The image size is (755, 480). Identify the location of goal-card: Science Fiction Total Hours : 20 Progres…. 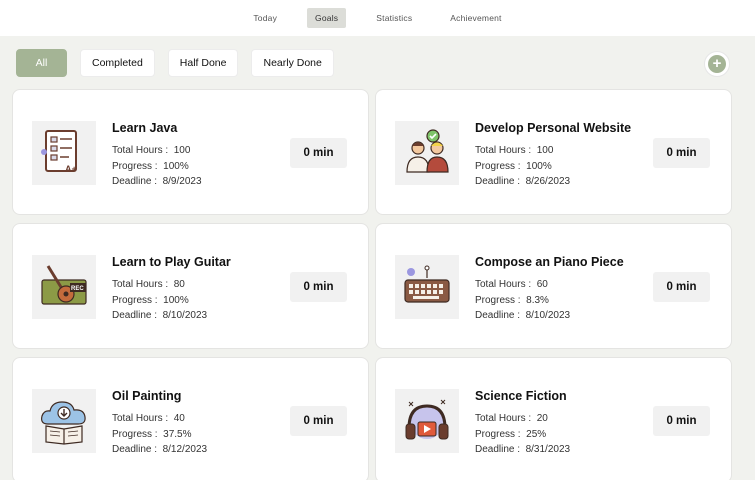
(553, 418).